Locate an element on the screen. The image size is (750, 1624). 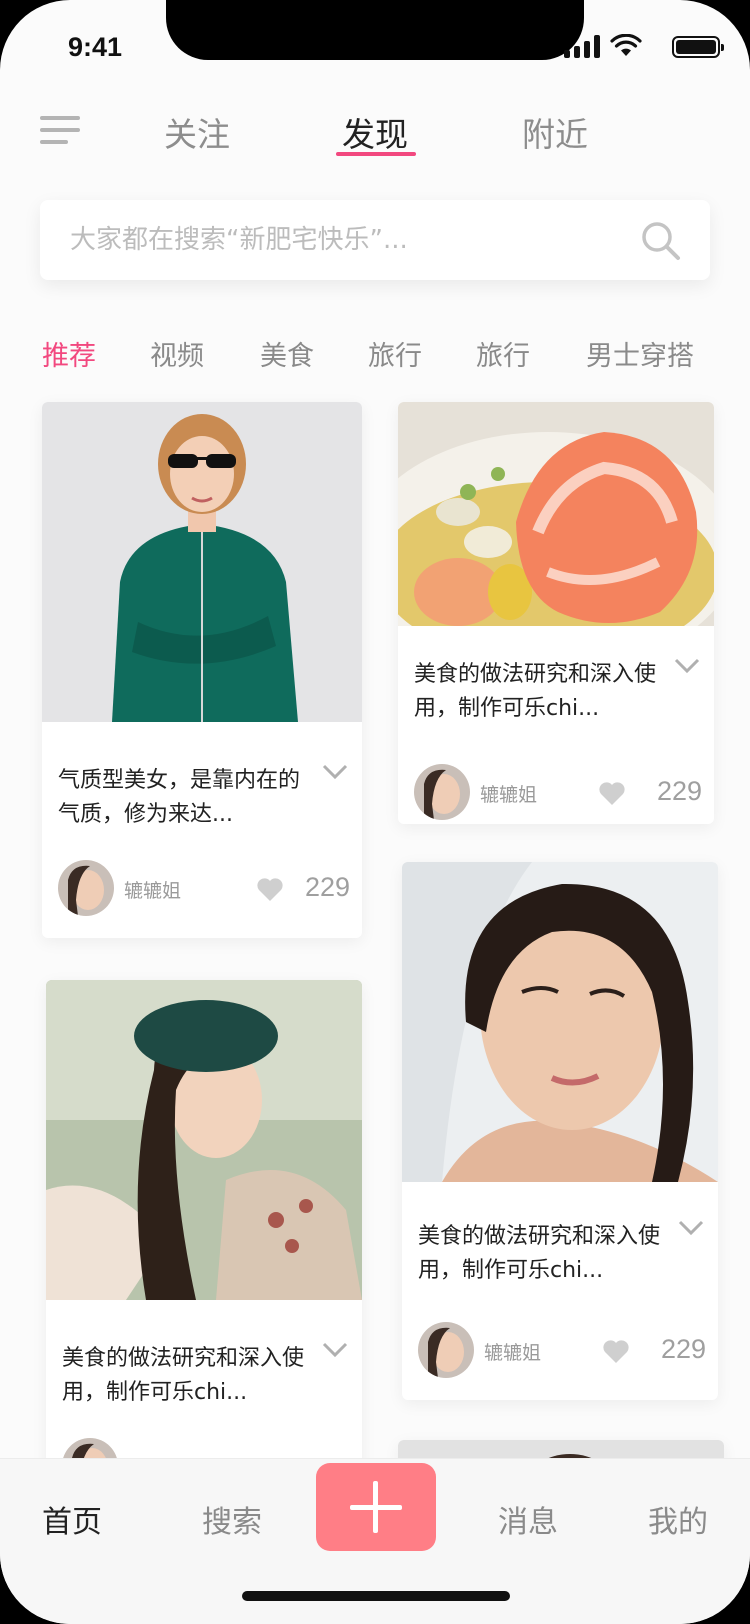
status-time: 9:41 is located at coordinates (95, 47).